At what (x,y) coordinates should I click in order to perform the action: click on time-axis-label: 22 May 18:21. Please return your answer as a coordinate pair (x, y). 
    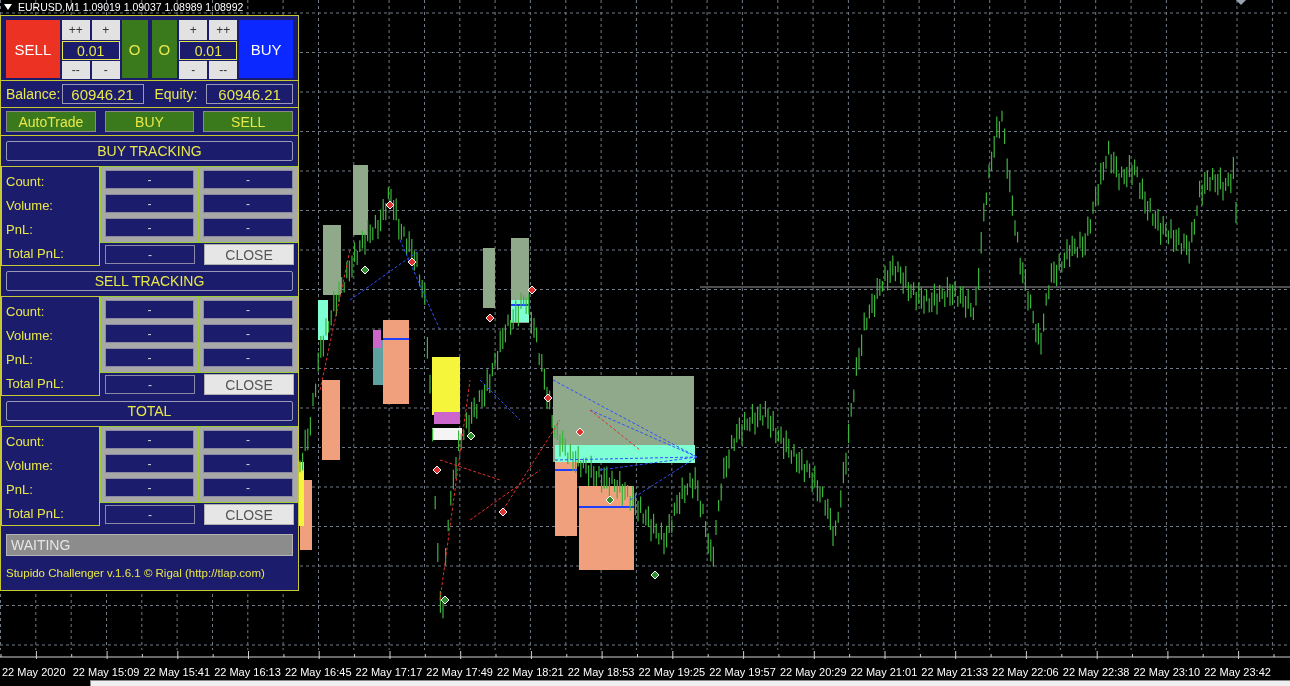
    Looking at the image, I should click on (530, 672).